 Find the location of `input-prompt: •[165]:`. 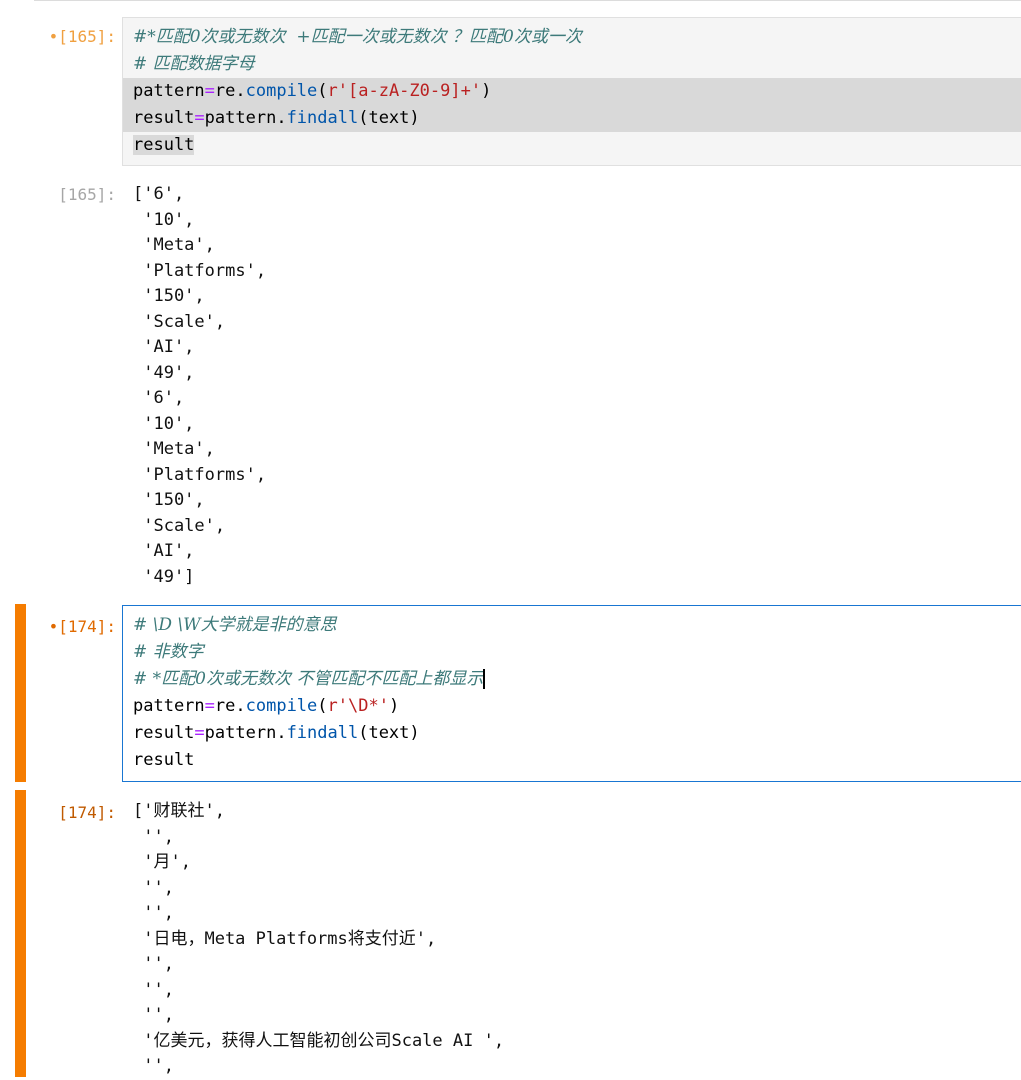

input-prompt: •[165]: is located at coordinates (82, 36).